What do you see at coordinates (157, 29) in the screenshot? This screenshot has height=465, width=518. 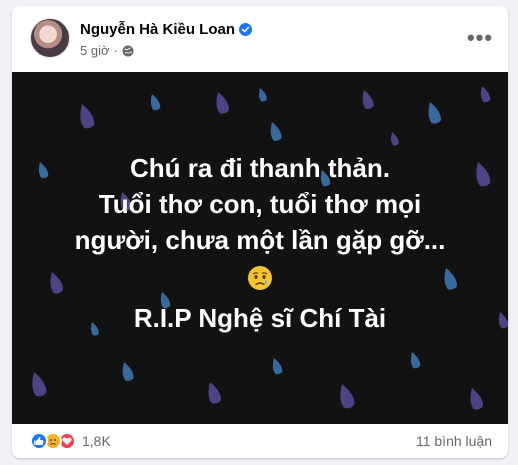 I see `author-name: Nguyễn Hà Kiều Loan` at bounding box center [157, 29].